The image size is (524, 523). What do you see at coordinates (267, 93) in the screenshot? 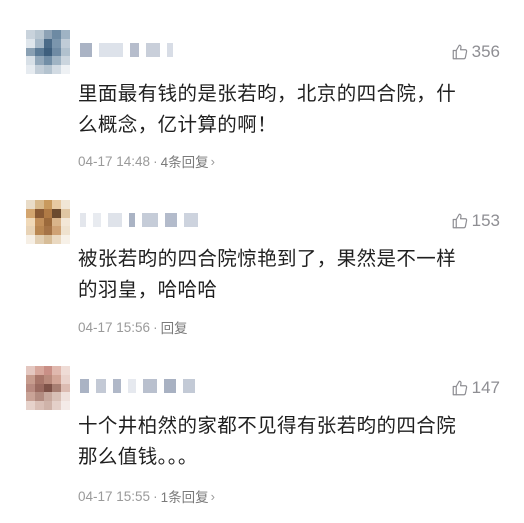
I see `comment-text-line: 里面最有钱的是张若昀，北京的四合院，什` at bounding box center [267, 93].